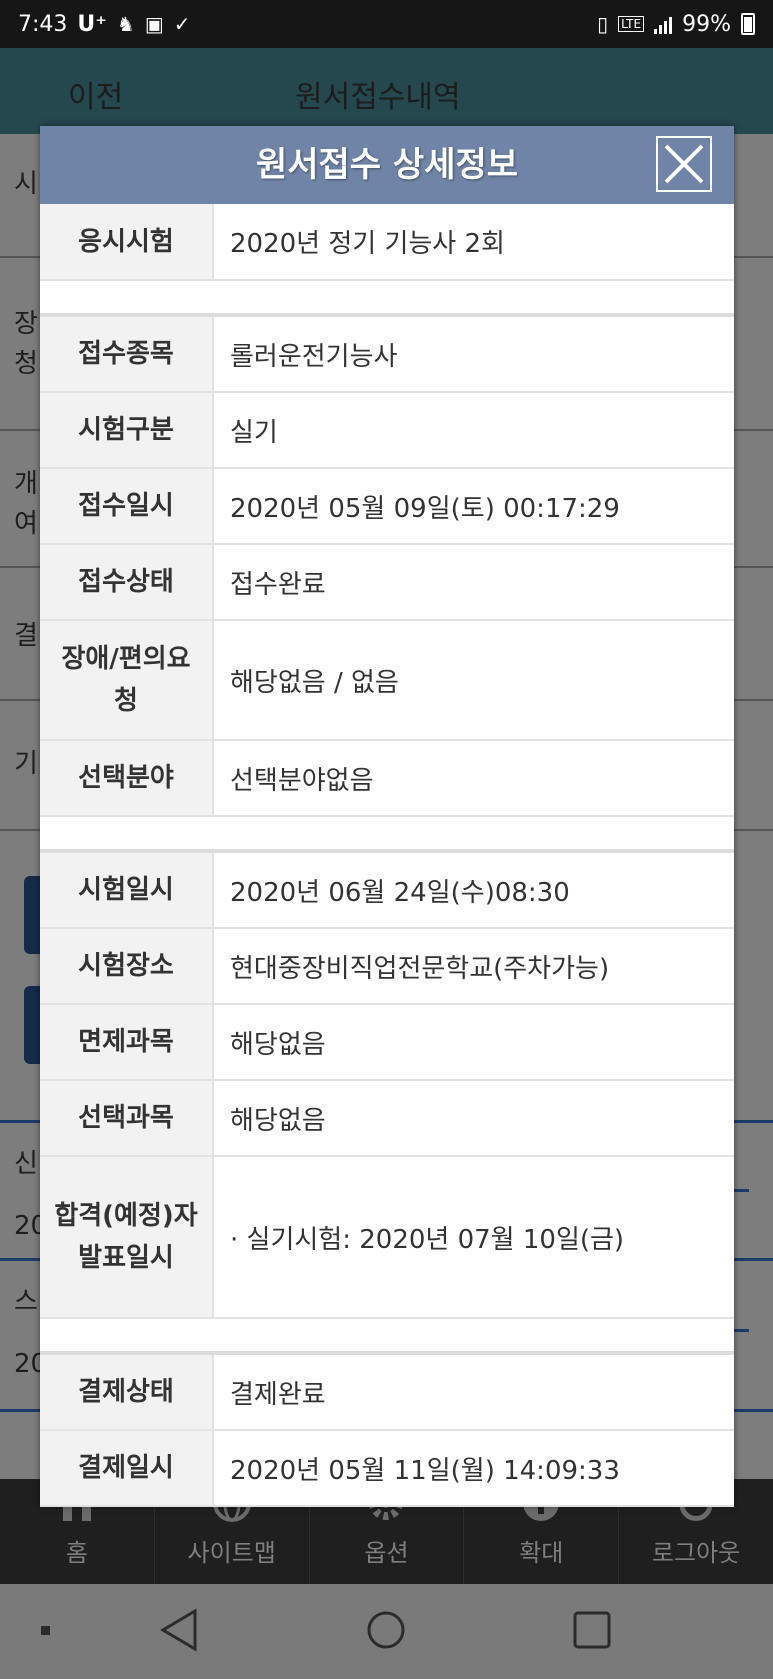 The image size is (773, 1679). What do you see at coordinates (127, 966) in the screenshot?
I see `row-label: 시험장소` at bounding box center [127, 966].